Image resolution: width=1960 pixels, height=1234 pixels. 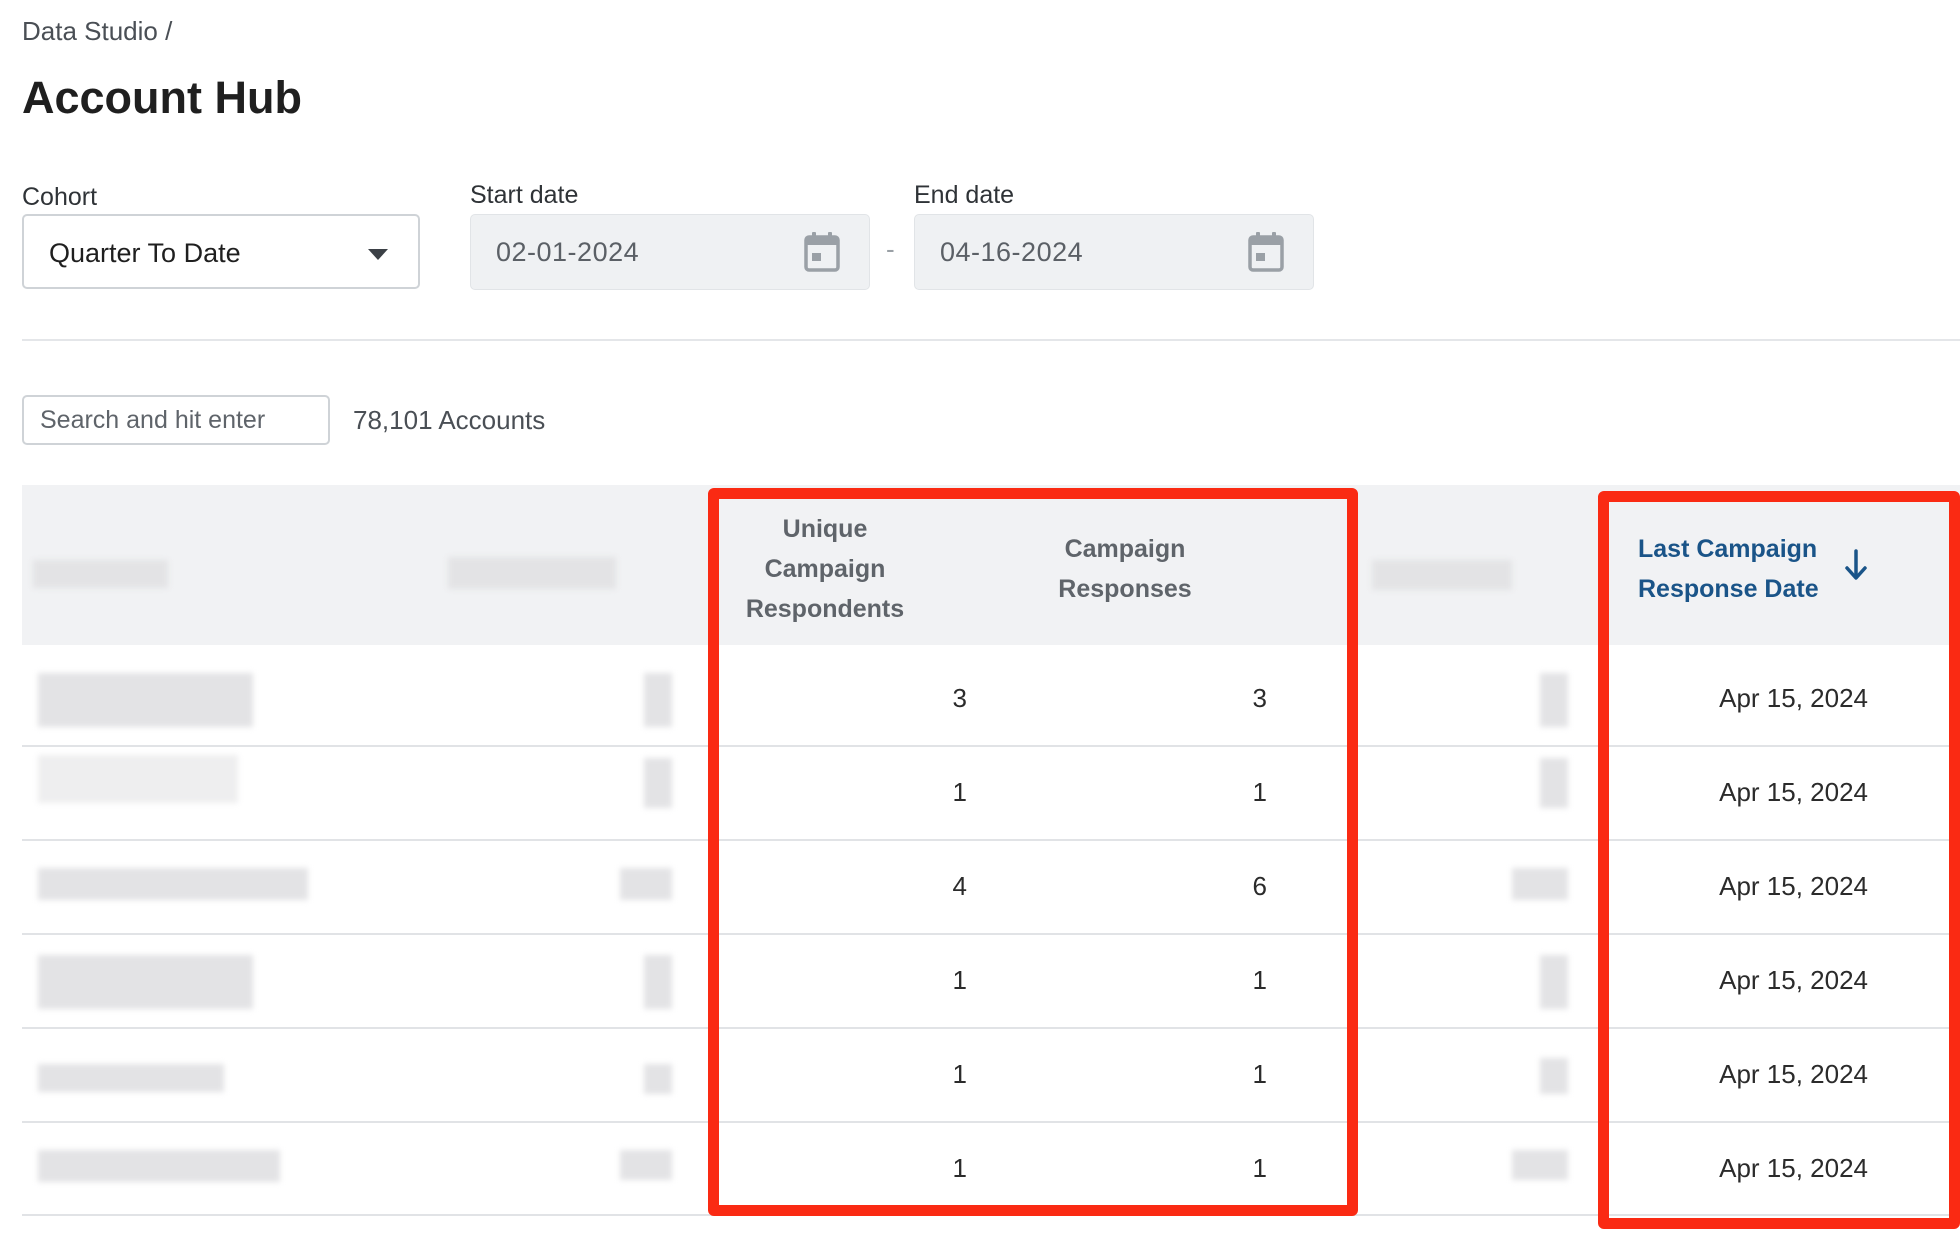 What do you see at coordinates (449, 420) in the screenshot?
I see `account-count: 78,101 Accounts` at bounding box center [449, 420].